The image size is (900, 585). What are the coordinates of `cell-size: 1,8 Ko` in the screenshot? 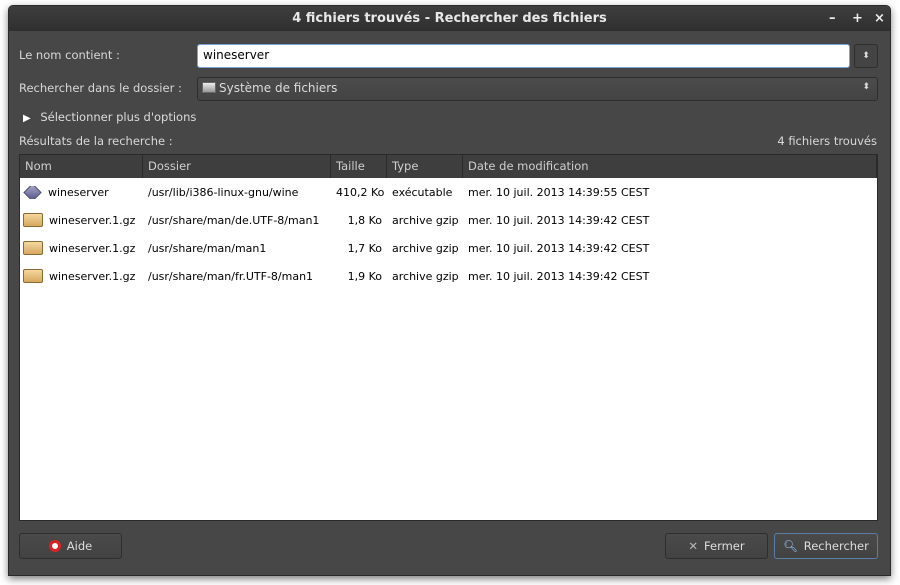 It's located at (364, 220).